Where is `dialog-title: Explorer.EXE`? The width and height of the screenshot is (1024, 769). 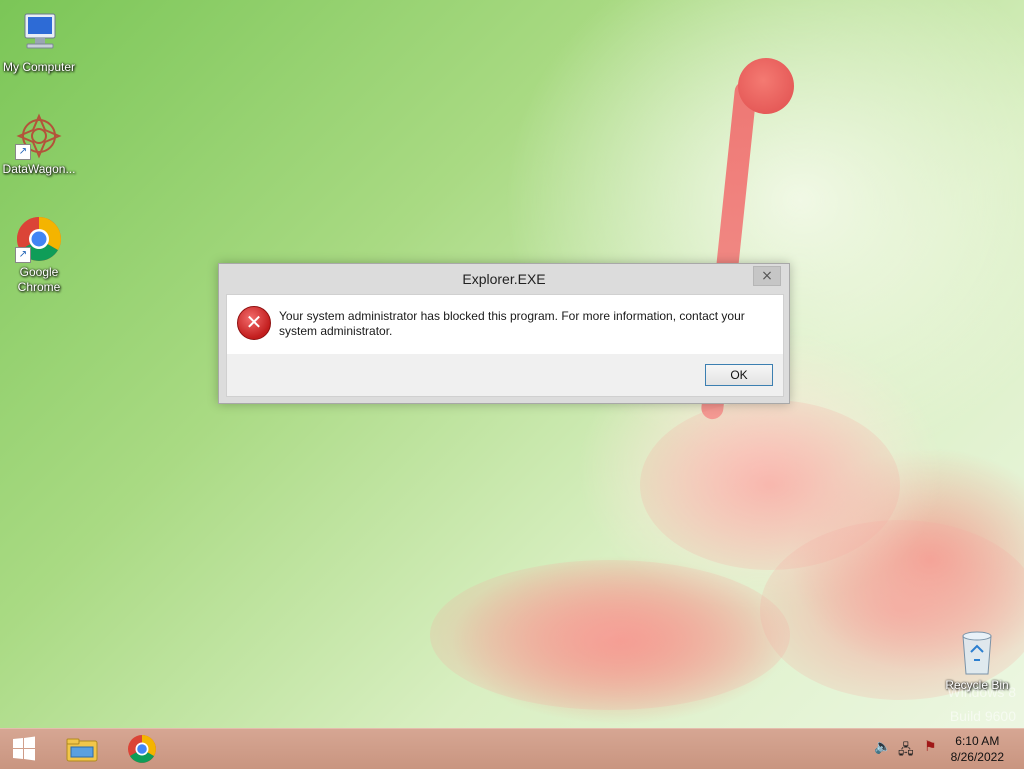 dialog-title: Explorer.EXE is located at coordinates (504, 279).